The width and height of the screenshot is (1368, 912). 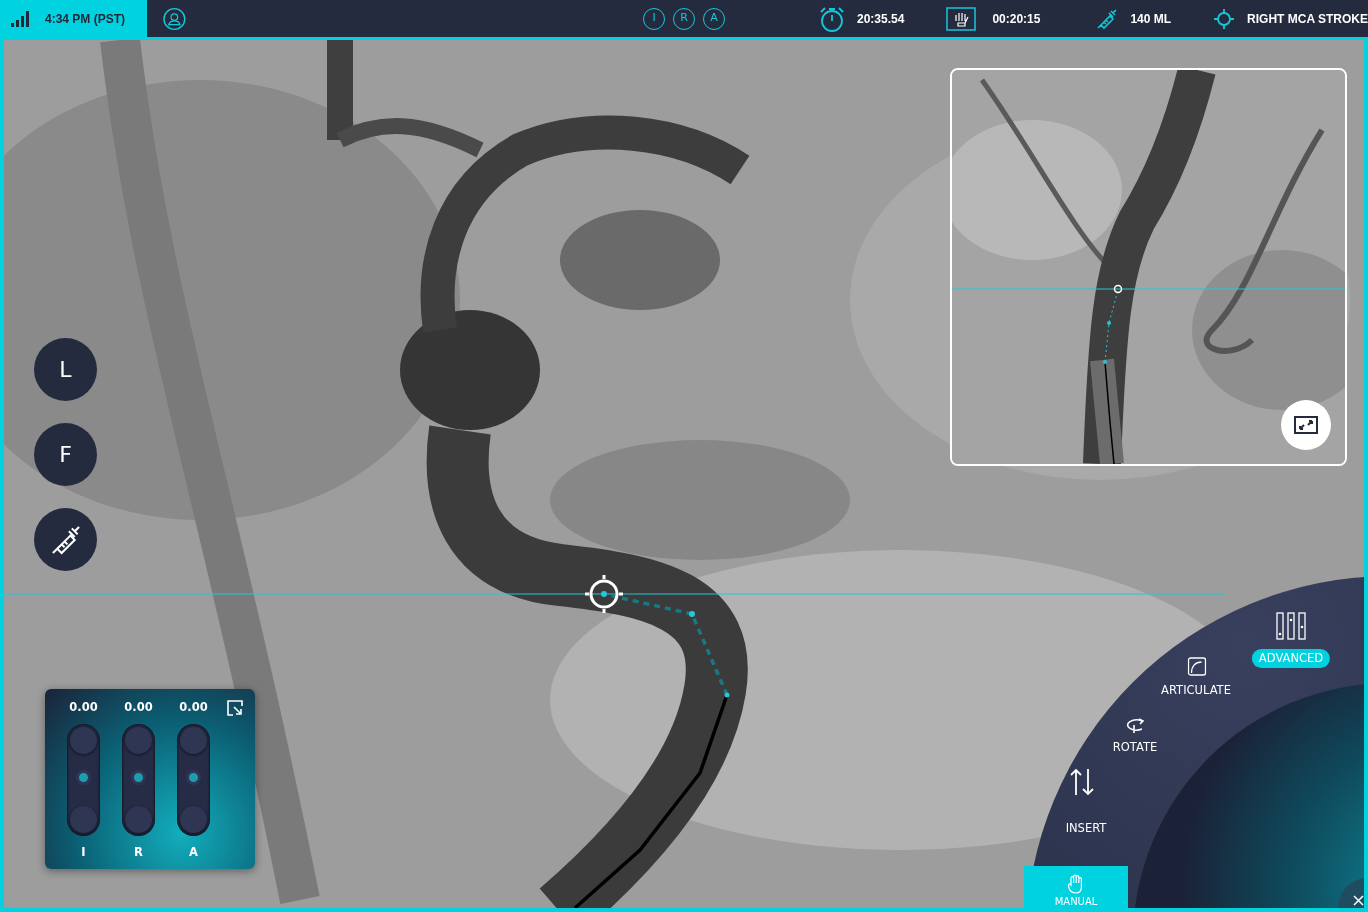 I want to click on target-icon, so click(x=1224, y=18).